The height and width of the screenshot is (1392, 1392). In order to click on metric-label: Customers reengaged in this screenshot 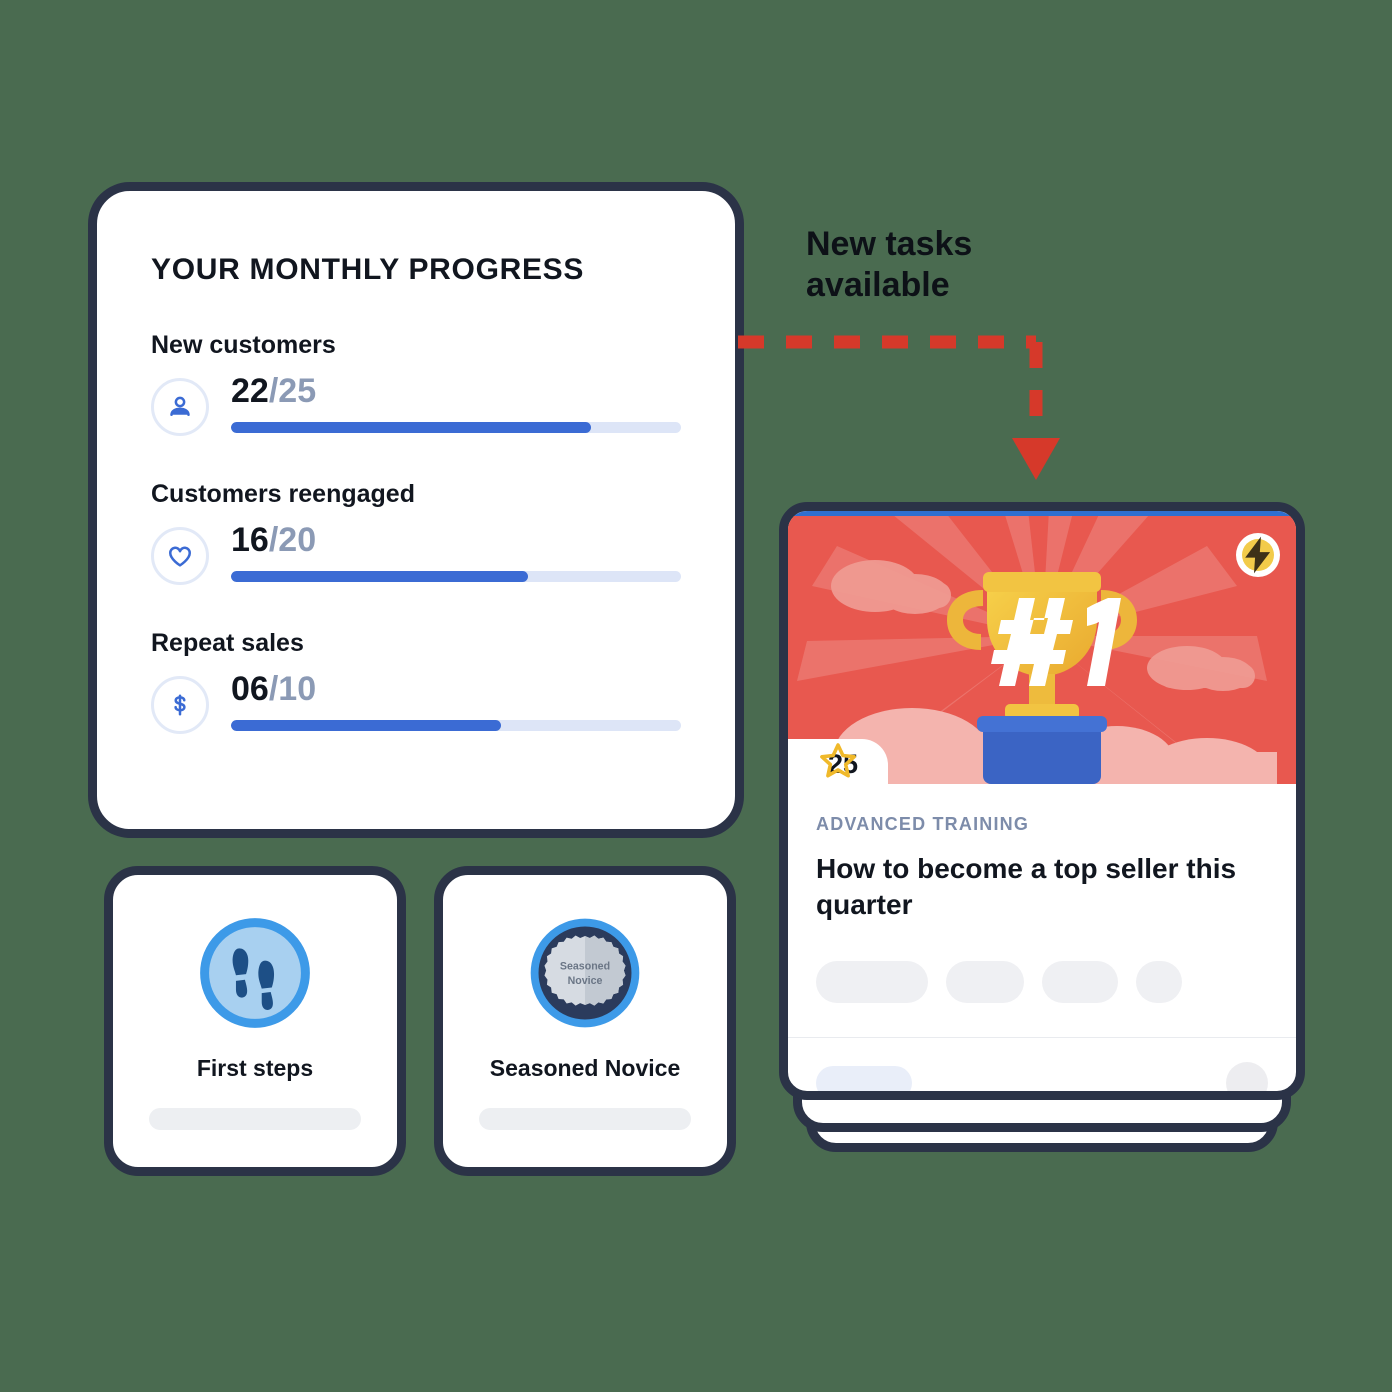, I will do `click(283, 494)`.